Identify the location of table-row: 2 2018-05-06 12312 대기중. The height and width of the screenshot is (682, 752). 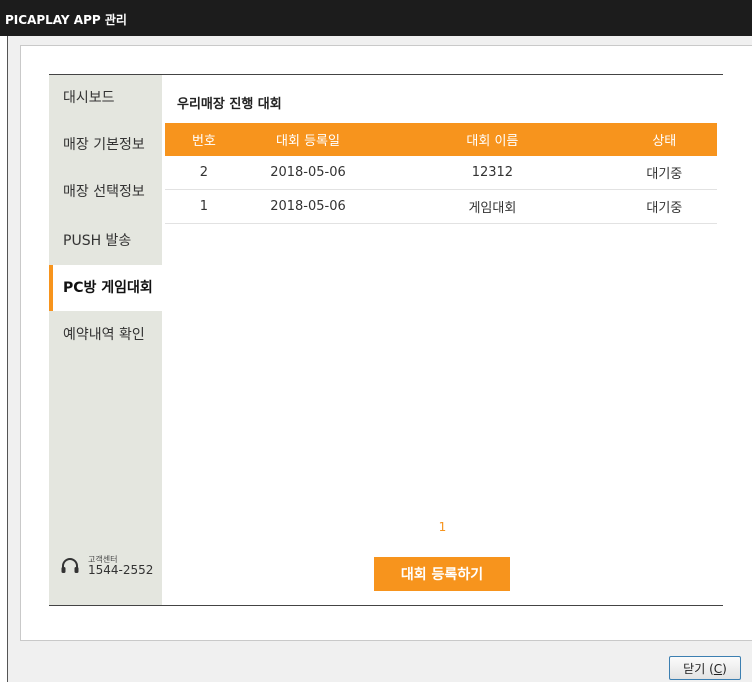
(441, 173).